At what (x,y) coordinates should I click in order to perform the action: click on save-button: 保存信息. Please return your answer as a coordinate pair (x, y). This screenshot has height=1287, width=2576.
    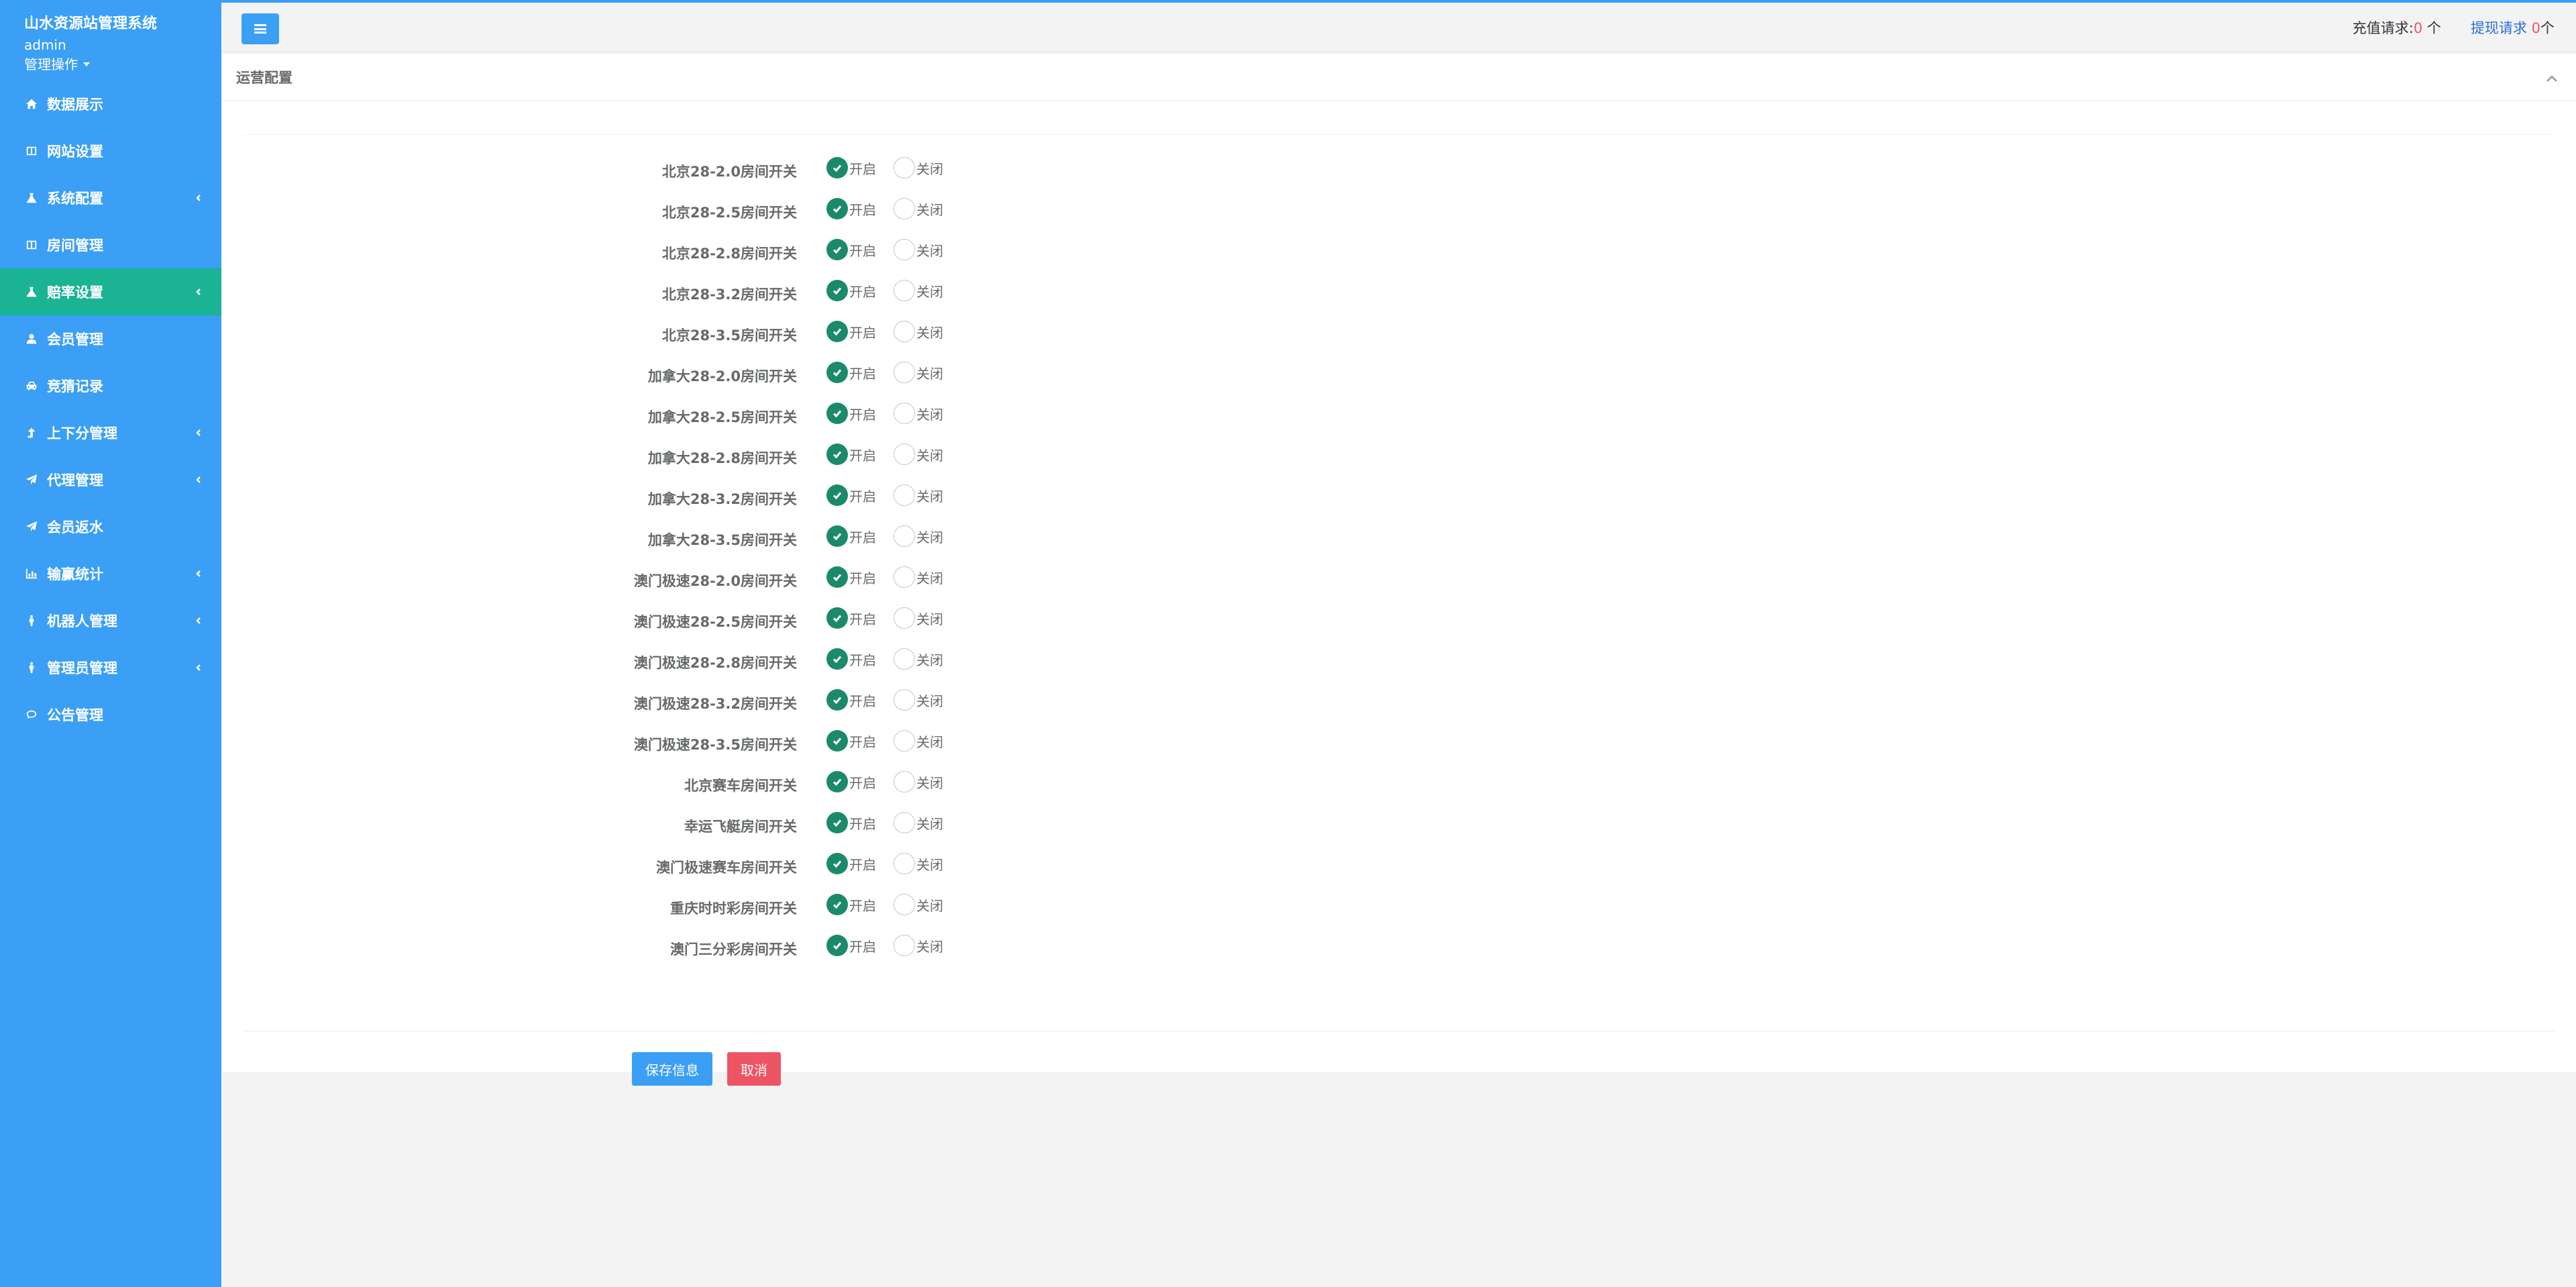
    Looking at the image, I should click on (672, 1069).